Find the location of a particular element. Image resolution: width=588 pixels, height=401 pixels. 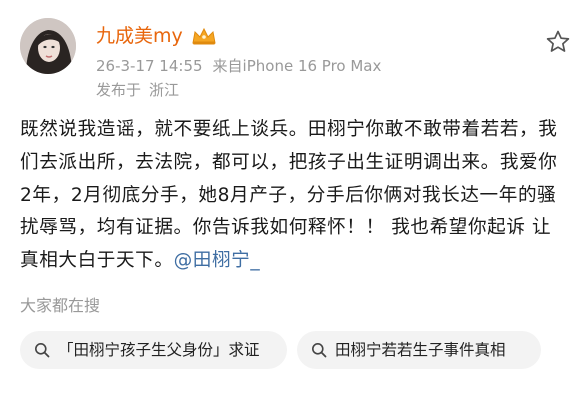

search-chip: 田栩宁若若生子事件真相 is located at coordinates (419, 350).